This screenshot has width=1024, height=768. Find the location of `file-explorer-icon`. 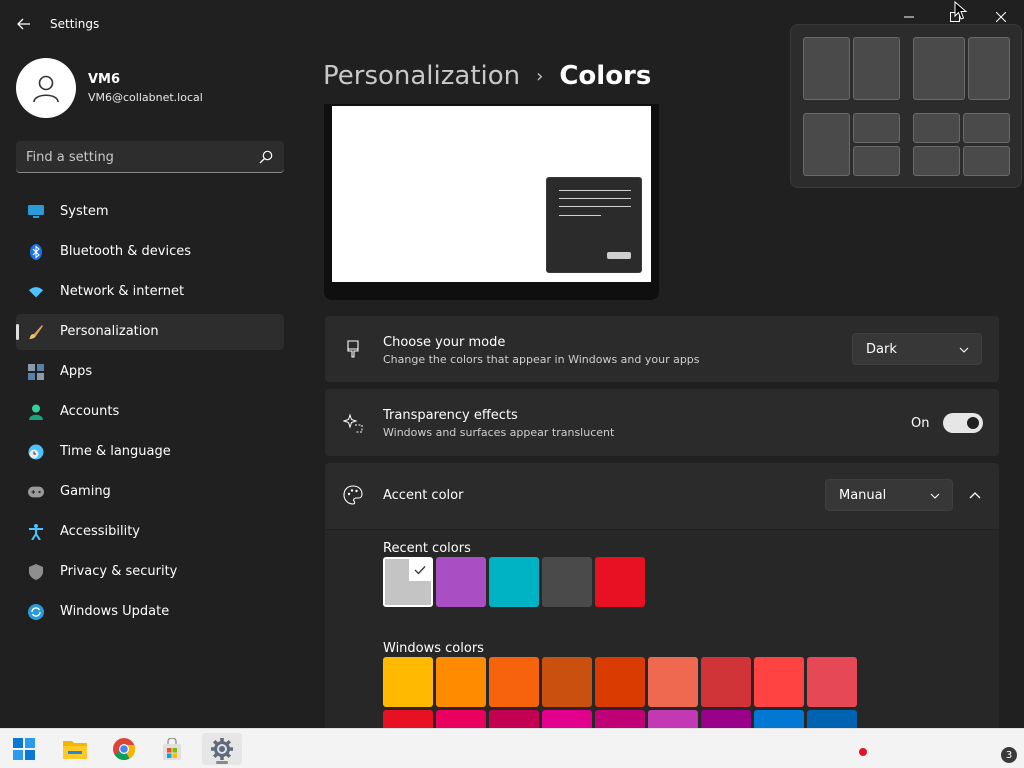

file-explorer-icon is located at coordinates (75, 750).